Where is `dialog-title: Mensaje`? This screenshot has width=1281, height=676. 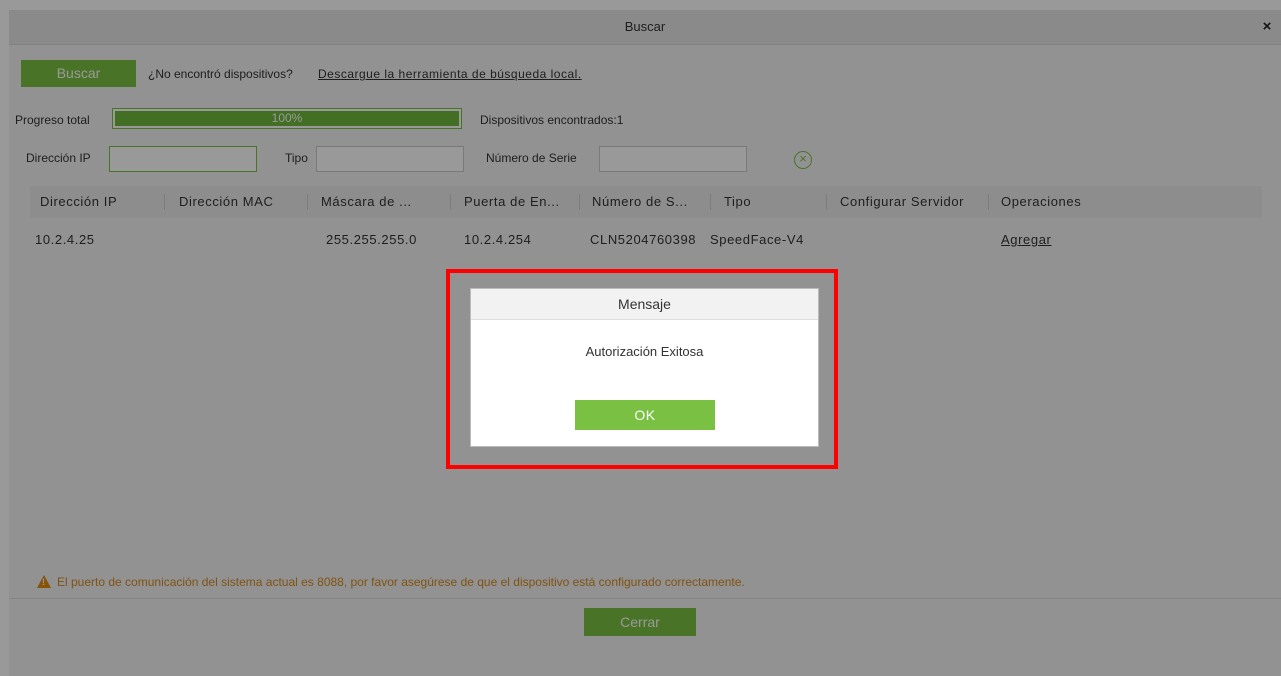 dialog-title: Mensaje is located at coordinates (644, 304).